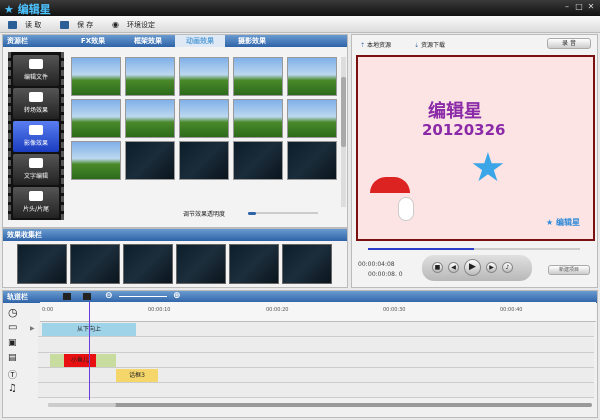 Image resolution: width=600 pixels, height=420 pixels. I want to click on new-project-button: 新建项目, so click(569, 270).